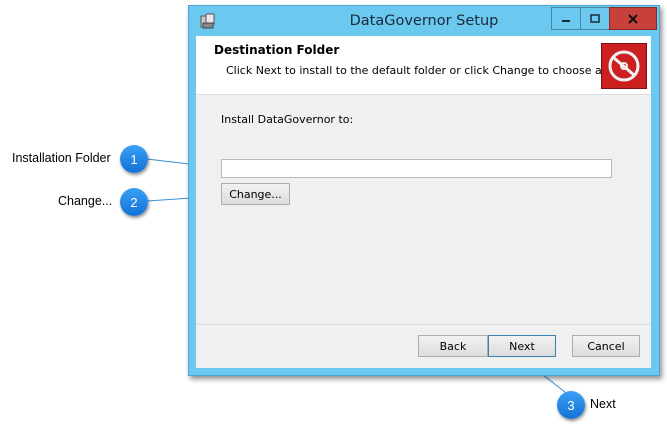  What do you see at coordinates (61, 158) in the screenshot?
I see `callout-label-installation-folder: Installation Folder` at bounding box center [61, 158].